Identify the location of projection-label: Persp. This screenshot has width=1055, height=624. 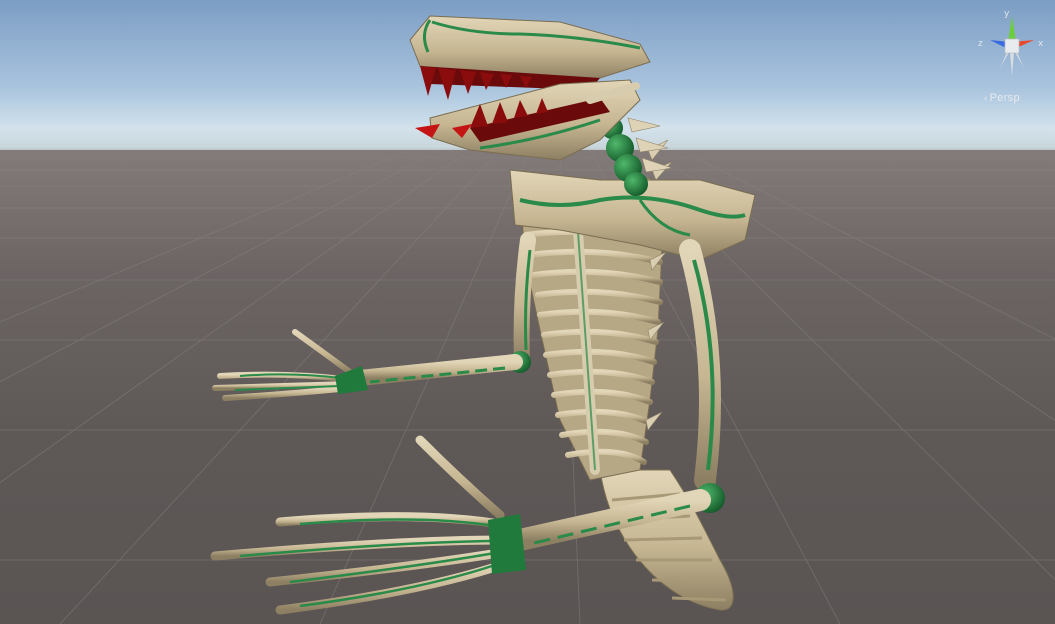
(1004, 98).